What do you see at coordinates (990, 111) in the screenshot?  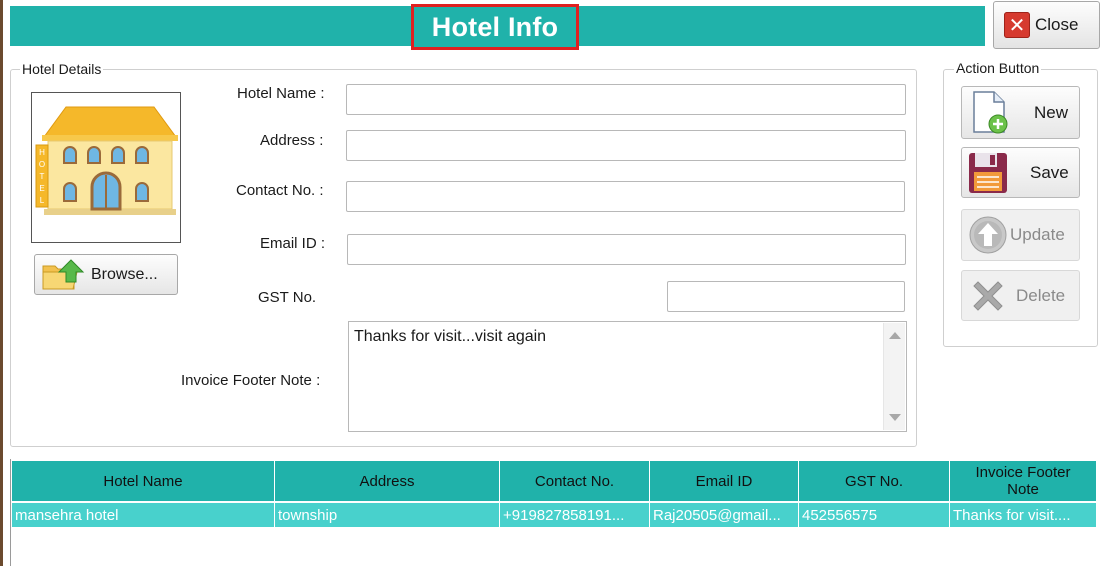 I see `new-document-icon` at bounding box center [990, 111].